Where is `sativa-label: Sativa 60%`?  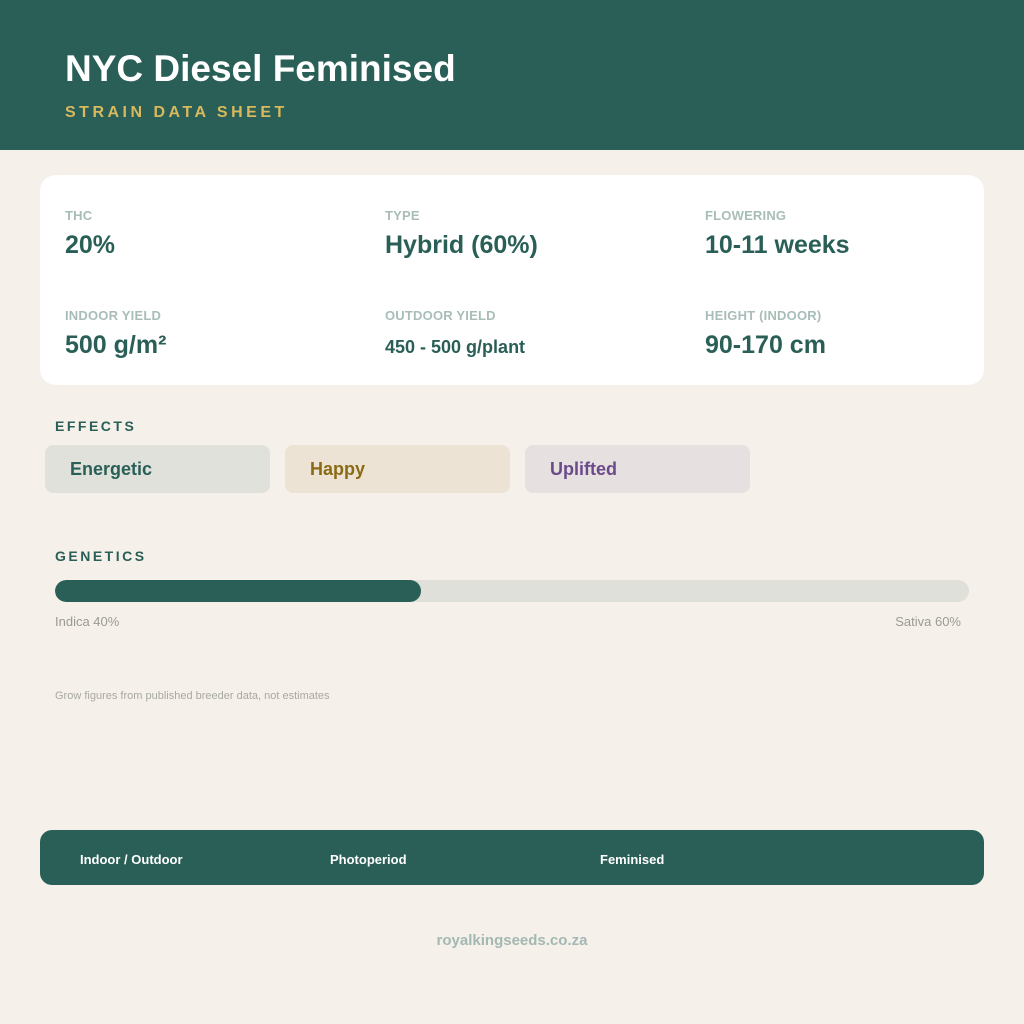 sativa-label: Sativa 60% is located at coordinates (928, 621).